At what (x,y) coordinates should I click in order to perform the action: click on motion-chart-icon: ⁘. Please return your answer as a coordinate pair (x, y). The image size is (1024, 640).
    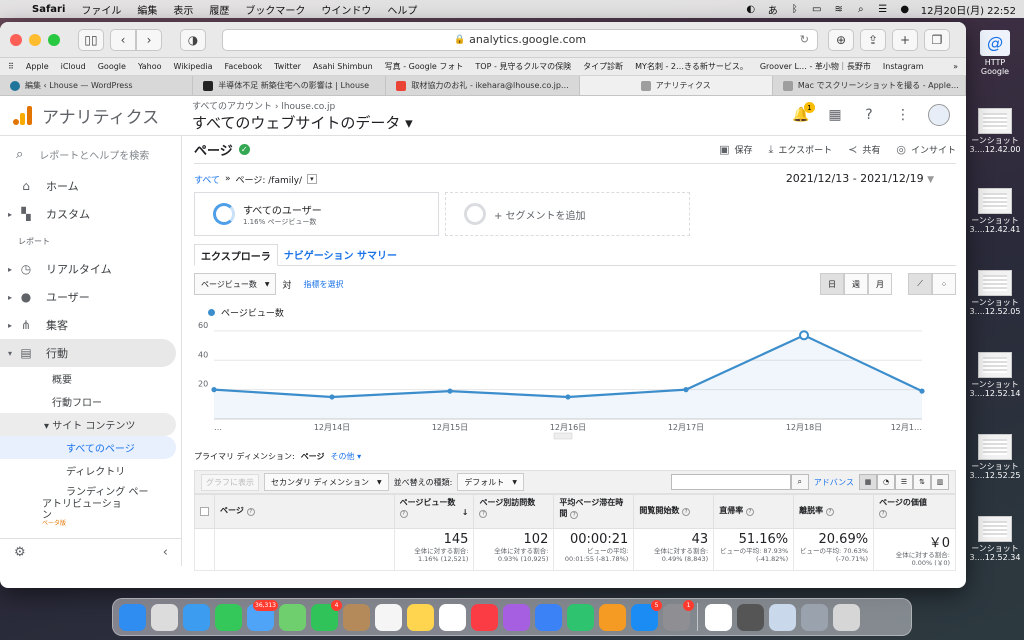
    Looking at the image, I should click on (944, 284).